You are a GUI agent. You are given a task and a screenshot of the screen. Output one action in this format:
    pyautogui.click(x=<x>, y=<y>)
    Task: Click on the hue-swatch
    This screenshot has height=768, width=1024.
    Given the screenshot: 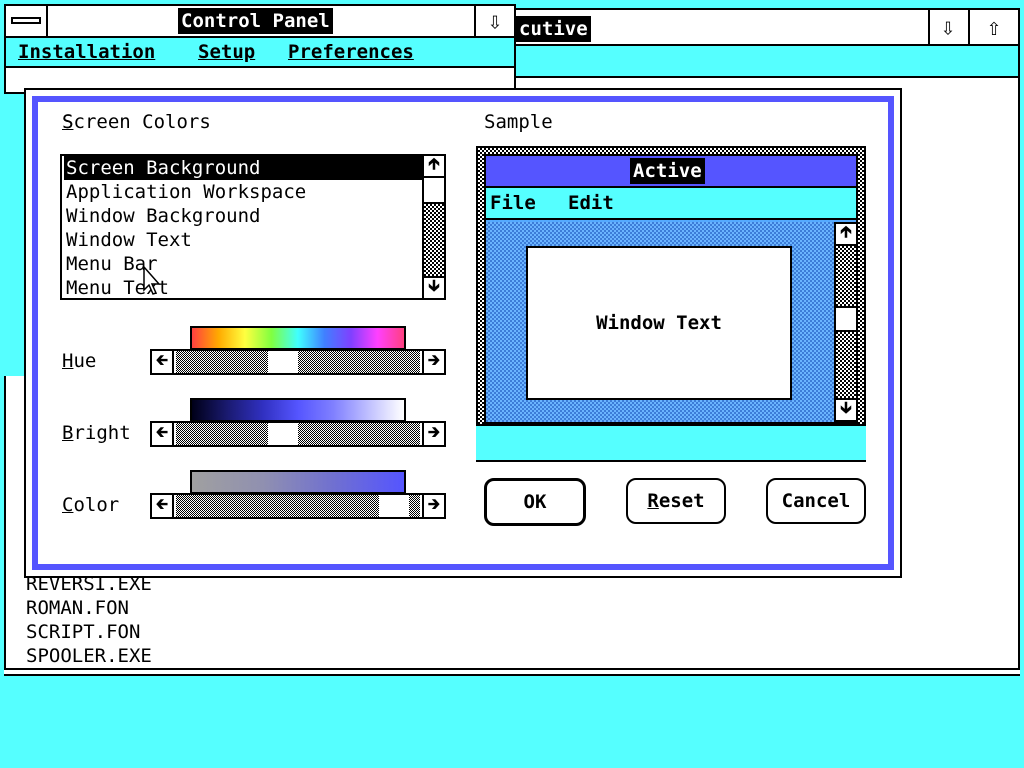 What is the action you would take?
    pyautogui.click(x=298, y=338)
    